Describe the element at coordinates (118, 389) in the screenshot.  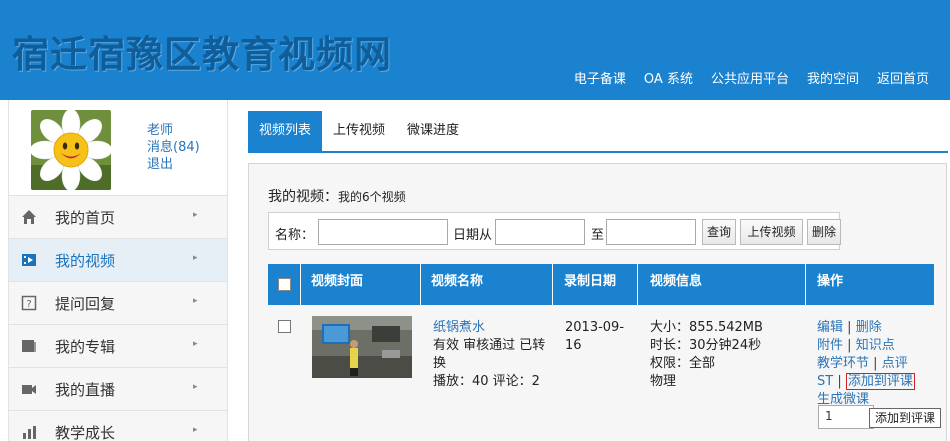
I see `sidebar-item-live: 我的直播 ▸` at that location.